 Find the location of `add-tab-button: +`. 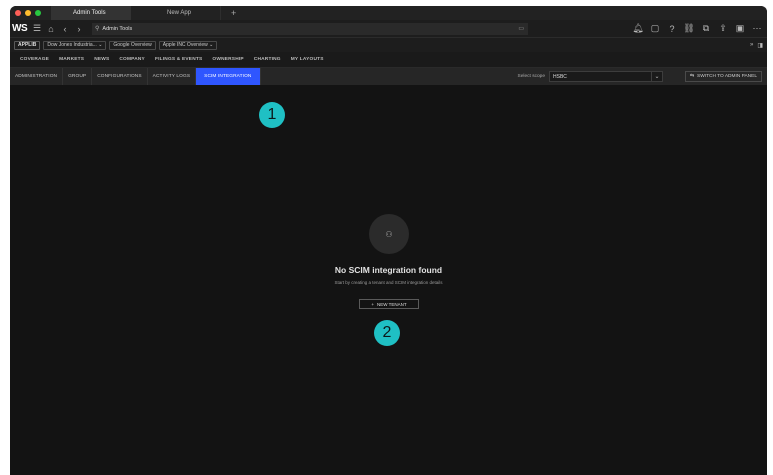

add-tab-button: + is located at coordinates (228, 13).